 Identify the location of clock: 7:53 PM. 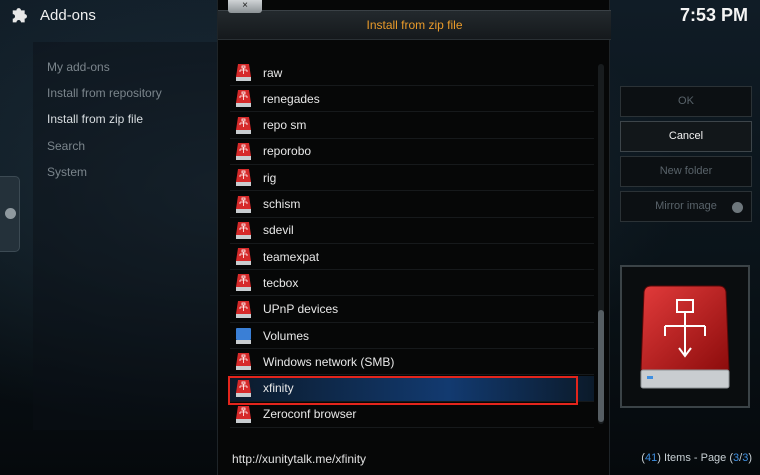
(713, 15).